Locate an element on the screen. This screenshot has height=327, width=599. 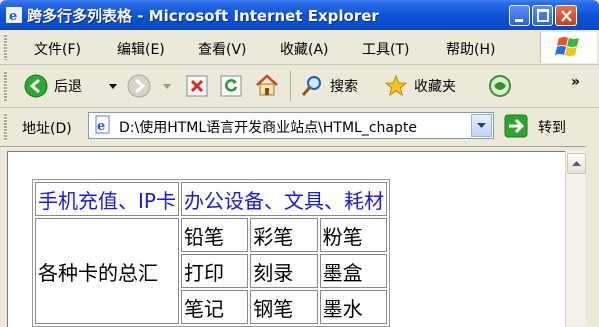
window-frame-right is located at coordinates (592, 236).